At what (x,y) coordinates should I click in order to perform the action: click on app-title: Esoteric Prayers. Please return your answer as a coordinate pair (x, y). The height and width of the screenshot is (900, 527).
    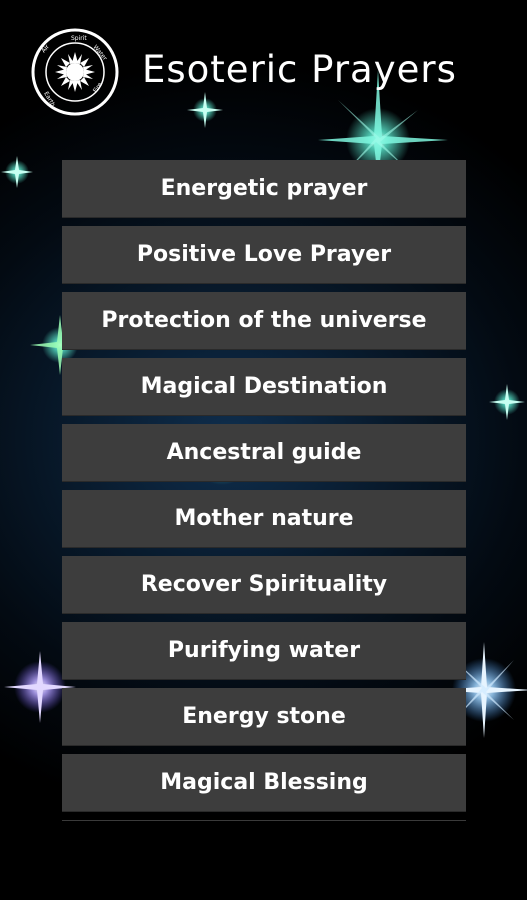
    Looking at the image, I should click on (299, 69).